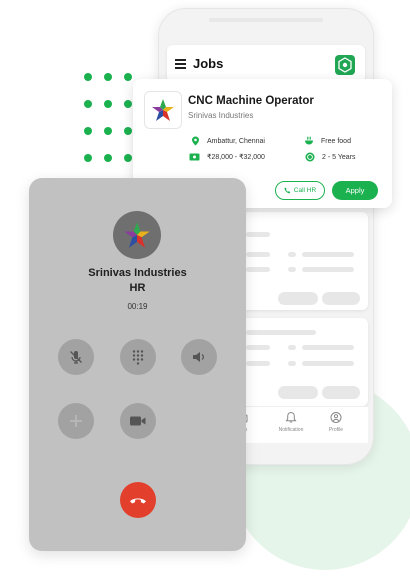  I want to click on cash-icon, so click(194, 157).